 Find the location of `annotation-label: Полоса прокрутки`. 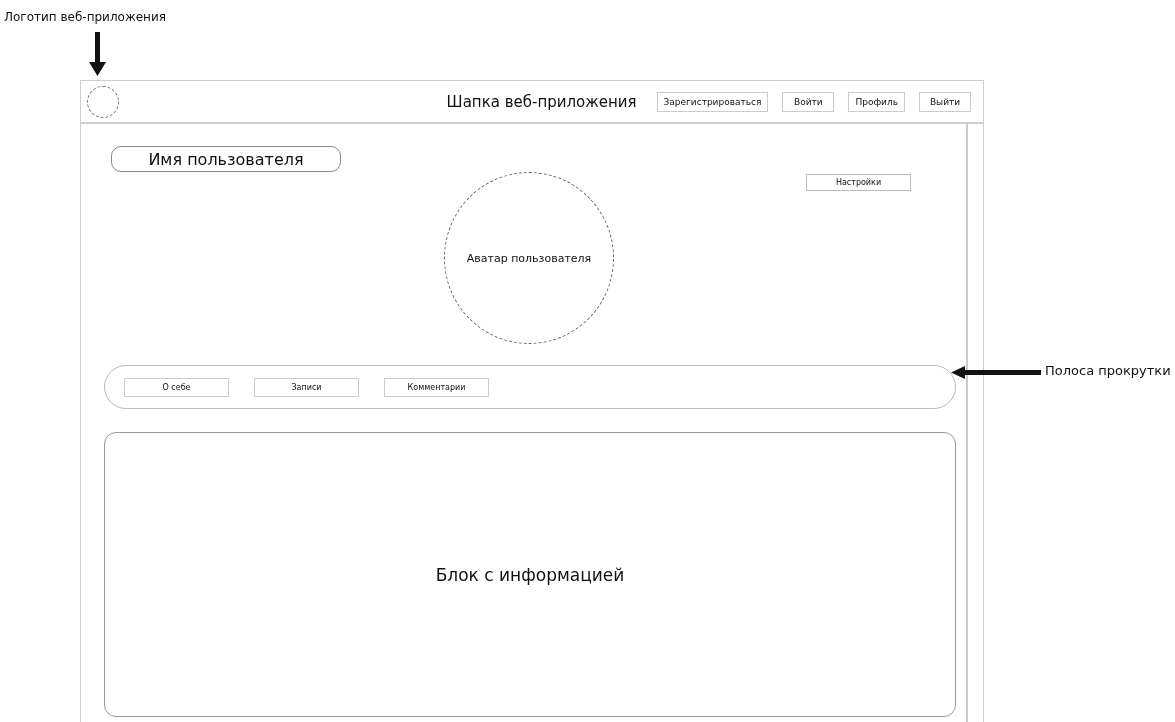

annotation-label: Полоса прокрутки is located at coordinates (1108, 370).